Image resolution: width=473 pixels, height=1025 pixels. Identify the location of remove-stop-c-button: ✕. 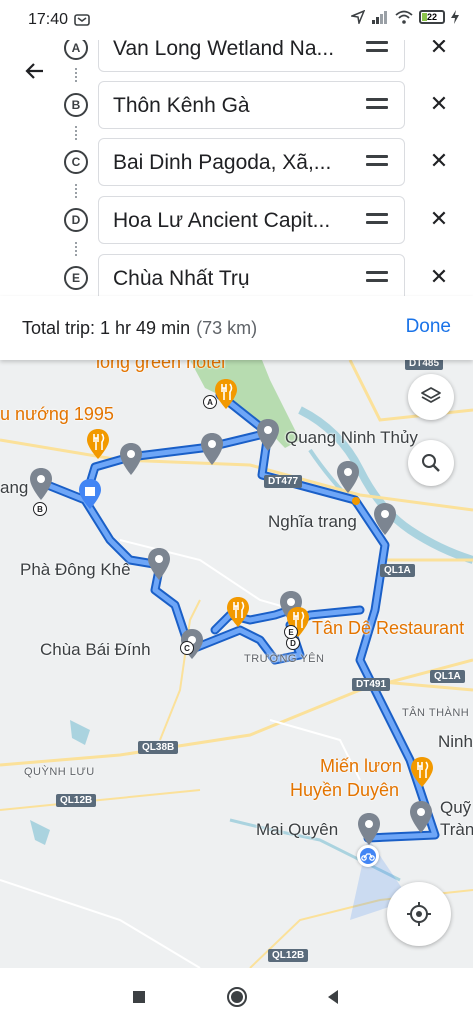
(439, 161).